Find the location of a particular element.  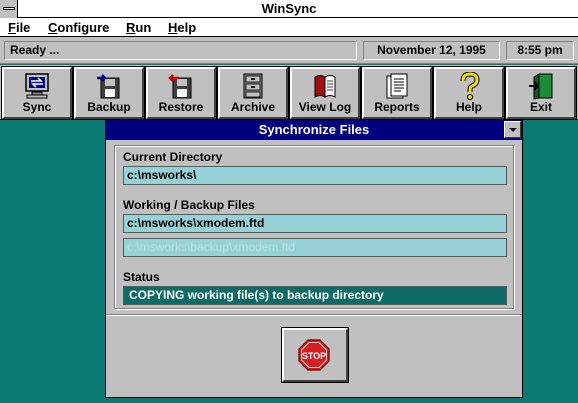

help-label: Help is located at coordinates (468, 107).